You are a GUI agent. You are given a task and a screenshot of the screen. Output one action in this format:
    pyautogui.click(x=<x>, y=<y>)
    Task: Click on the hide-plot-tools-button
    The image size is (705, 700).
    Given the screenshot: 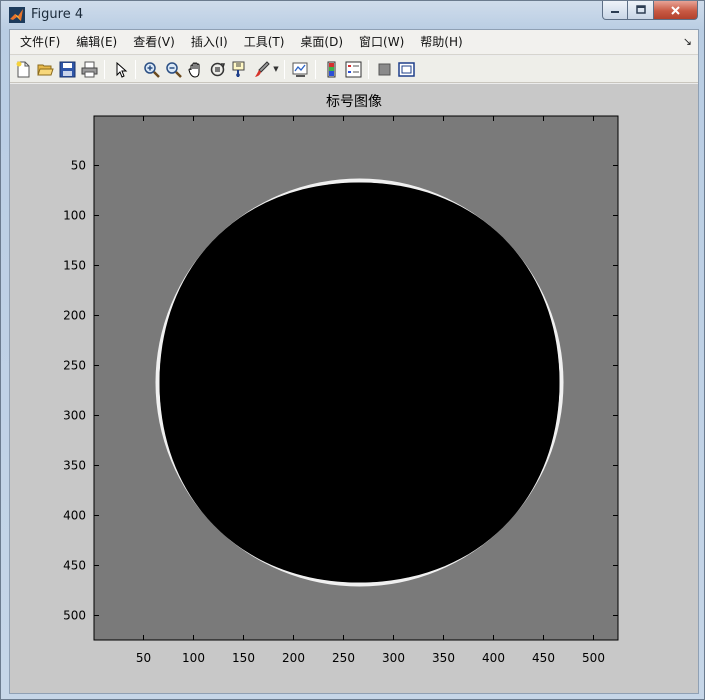 What is the action you would take?
    pyautogui.click(x=384, y=69)
    